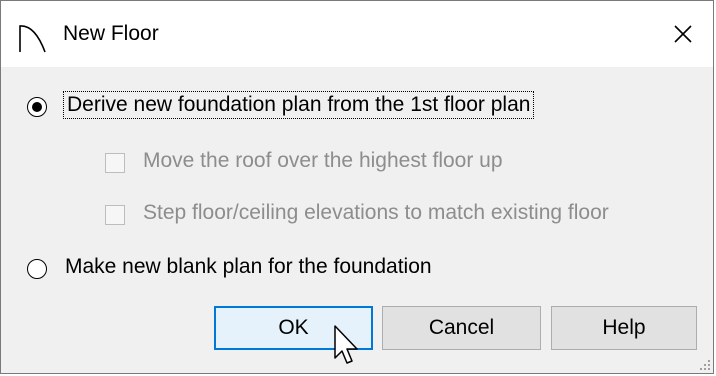  I want to click on resize-grip-icon, so click(705, 365).